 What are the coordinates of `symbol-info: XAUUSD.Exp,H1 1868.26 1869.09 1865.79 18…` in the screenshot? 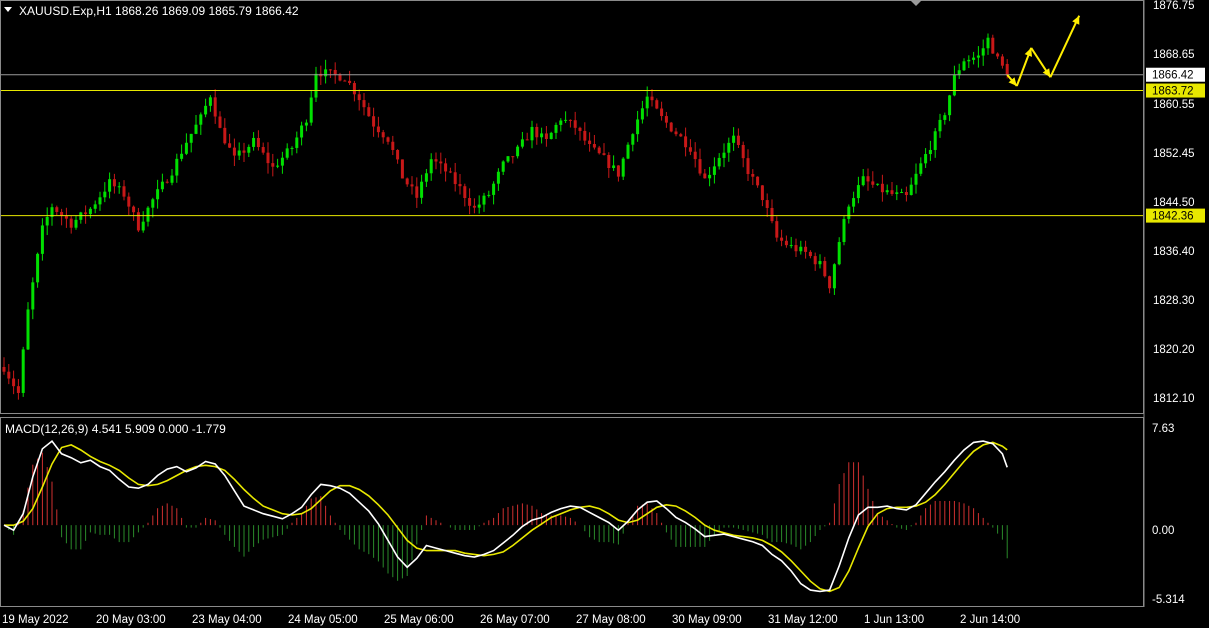 It's located at (159, 11).